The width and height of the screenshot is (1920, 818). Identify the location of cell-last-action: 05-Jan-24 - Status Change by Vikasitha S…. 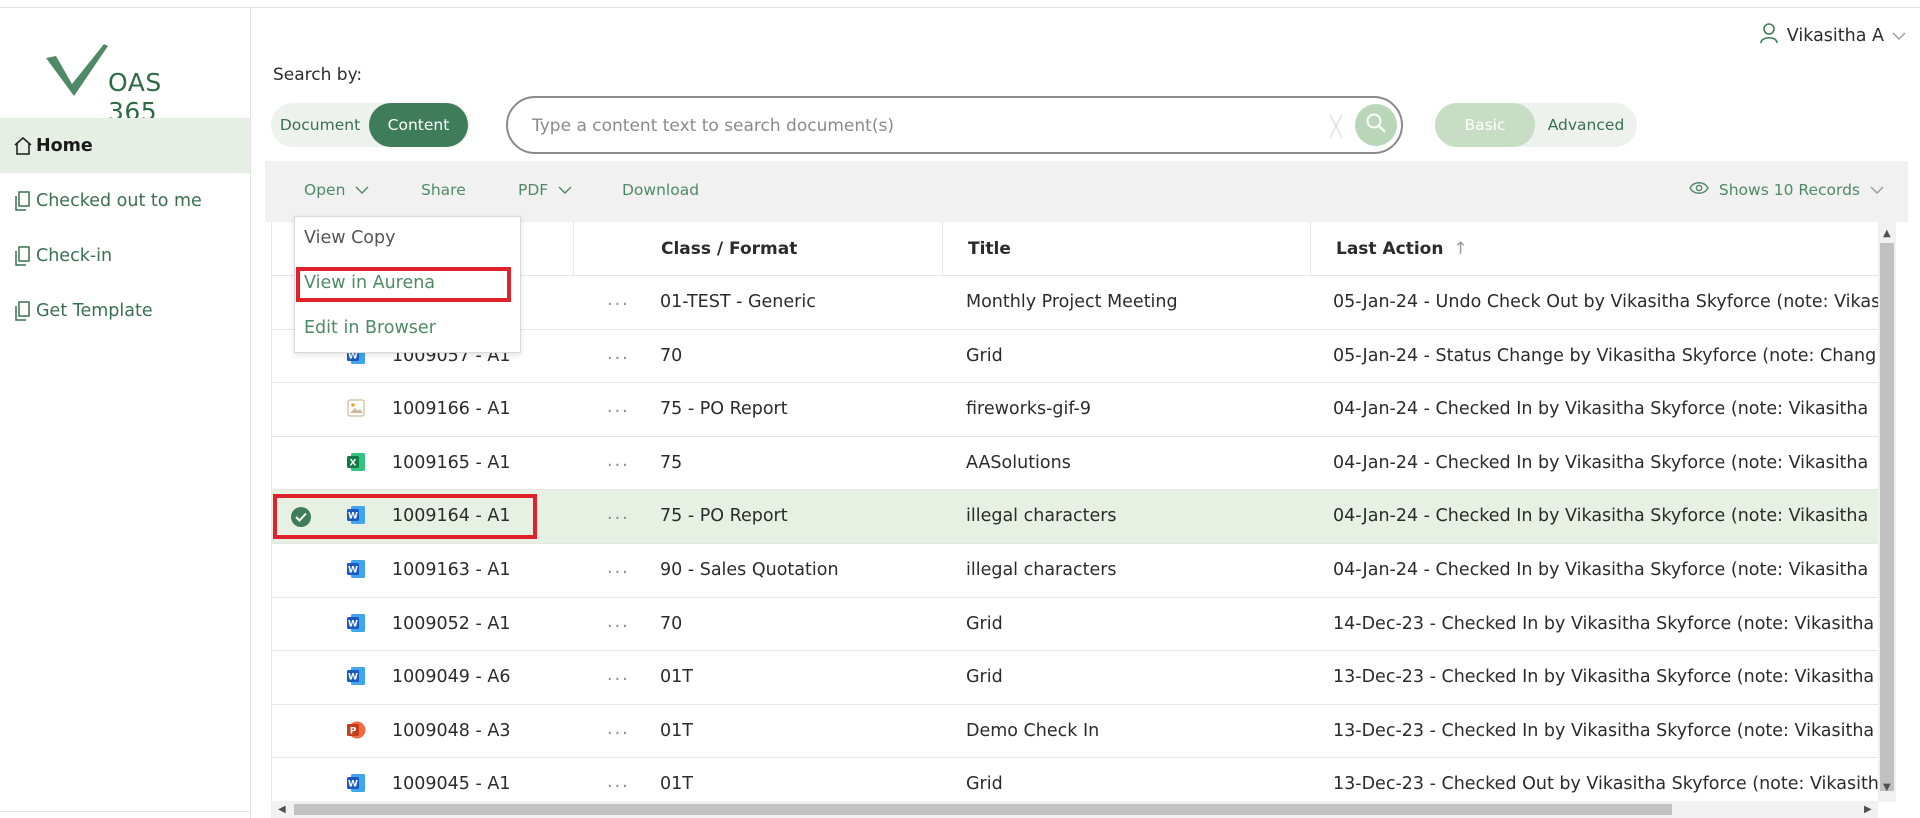
(1605, 355).